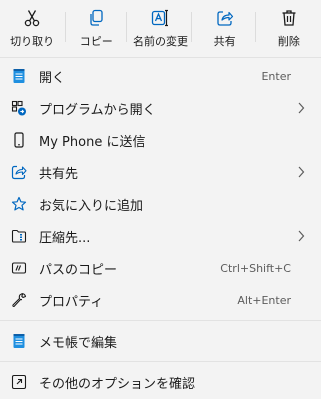  I want to click on menu-item-more-options: その他のオプションを確認, so click(160, 382).